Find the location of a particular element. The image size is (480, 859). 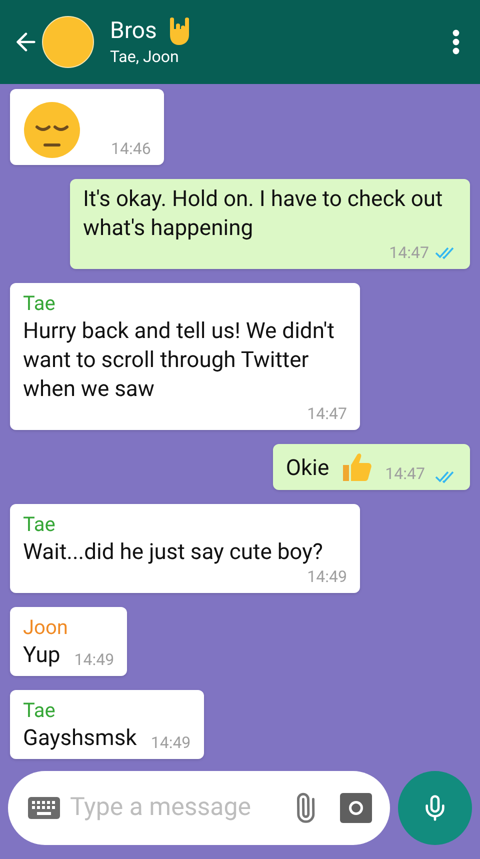

message-text: Okie is located at coordinates (308, 469).